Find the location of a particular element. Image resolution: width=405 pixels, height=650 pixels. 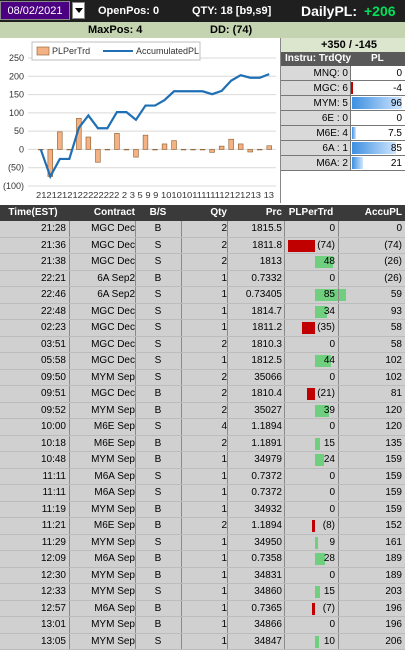

cell-prc: 34847 is located at coordinates (254, 642).